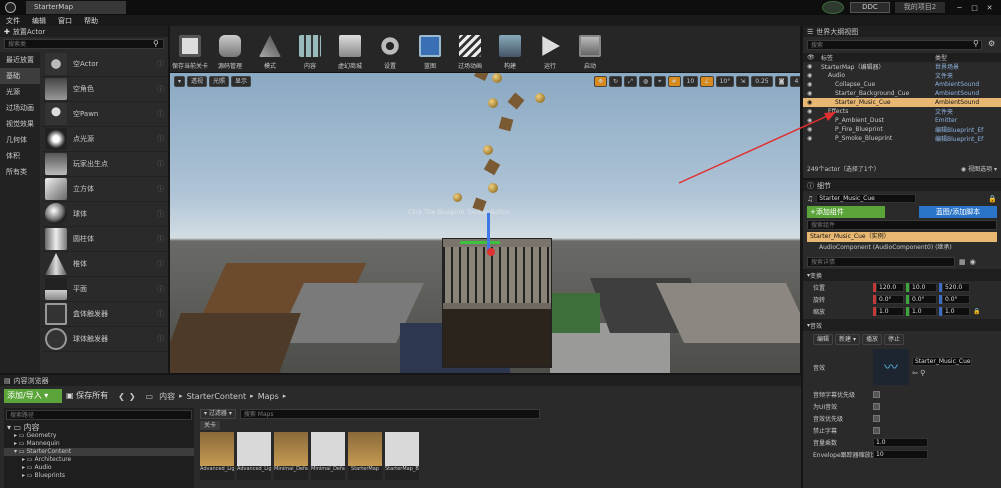 Image resolution: width=1001 pixels, height=488 pixels. Describe the element at coordinates (241, 81) in the screenshot. I see `show-button: 显示` at that location.